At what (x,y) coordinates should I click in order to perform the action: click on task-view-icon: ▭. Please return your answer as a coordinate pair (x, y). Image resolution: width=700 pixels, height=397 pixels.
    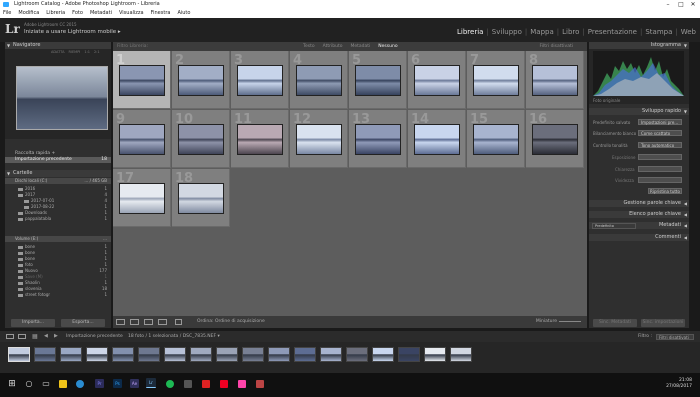
    Looking at the image, I should click on (46, 384).